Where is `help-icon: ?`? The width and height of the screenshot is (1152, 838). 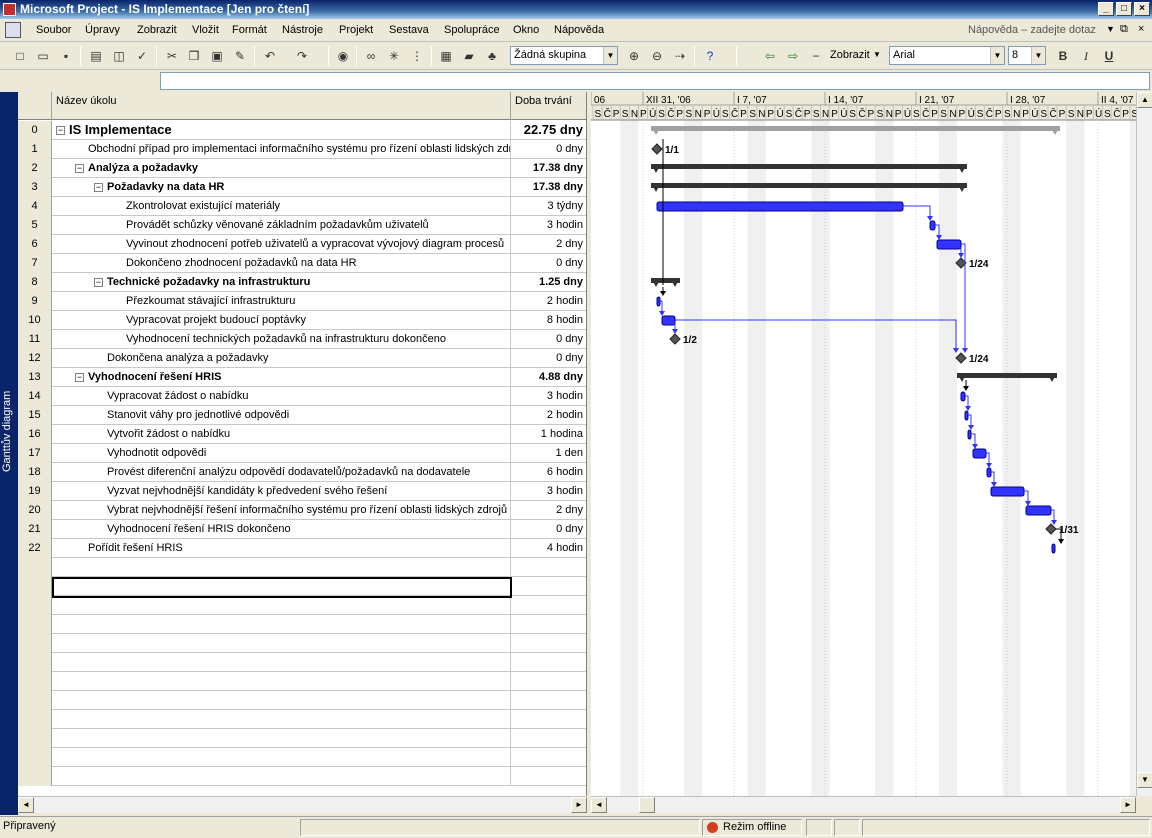
help-icon: ? is located at coordinates (710, 56).